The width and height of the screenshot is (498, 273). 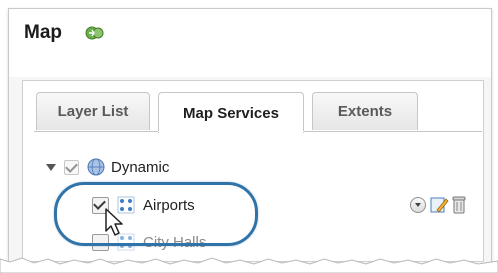 What do you see at coordinates (51, 167) in the screenshot?
I see `expand-arrow-icon` at bounding box center [51, 167].